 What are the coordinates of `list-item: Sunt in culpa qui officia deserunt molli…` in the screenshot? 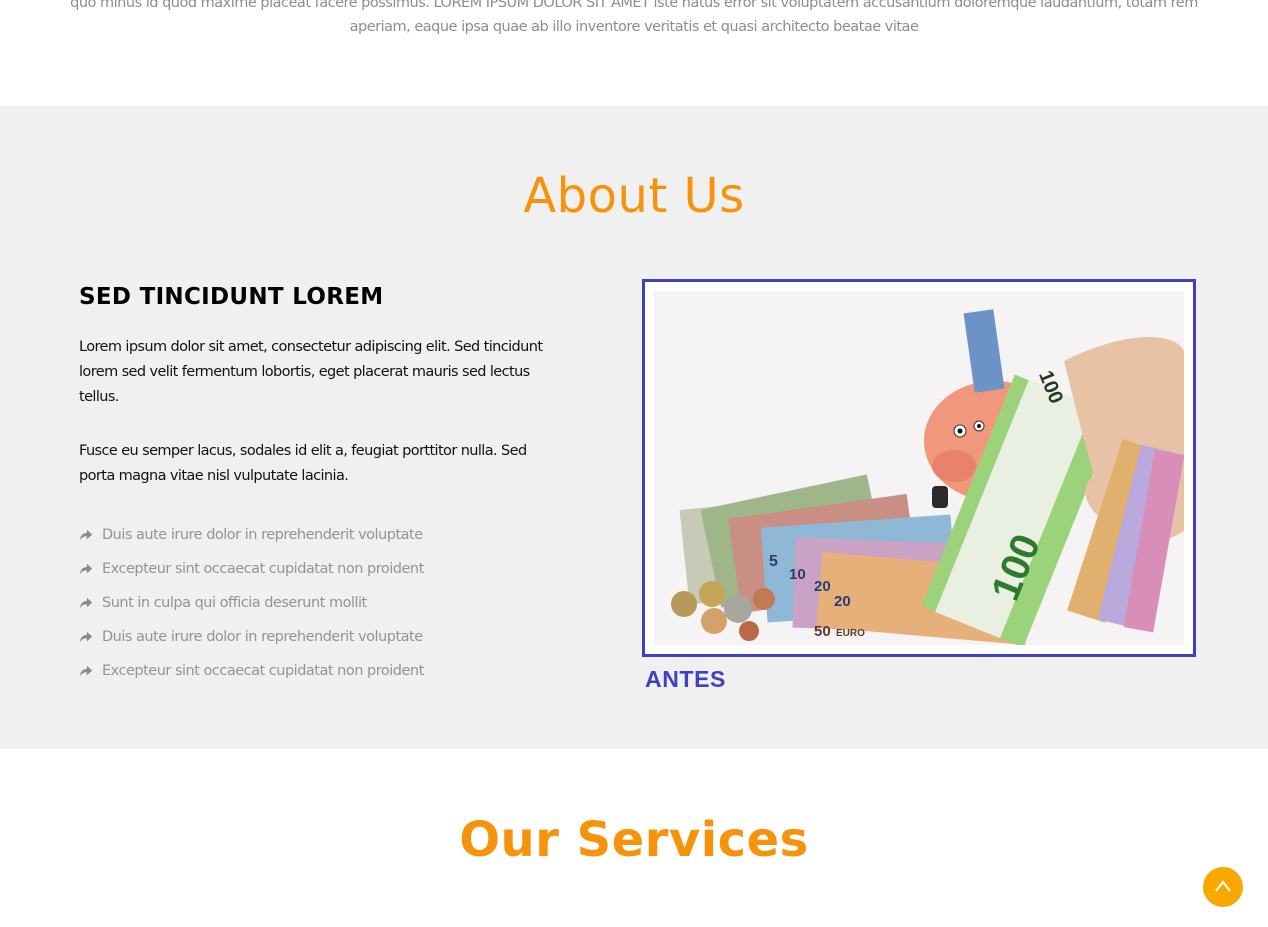 It's located at (314, 603).